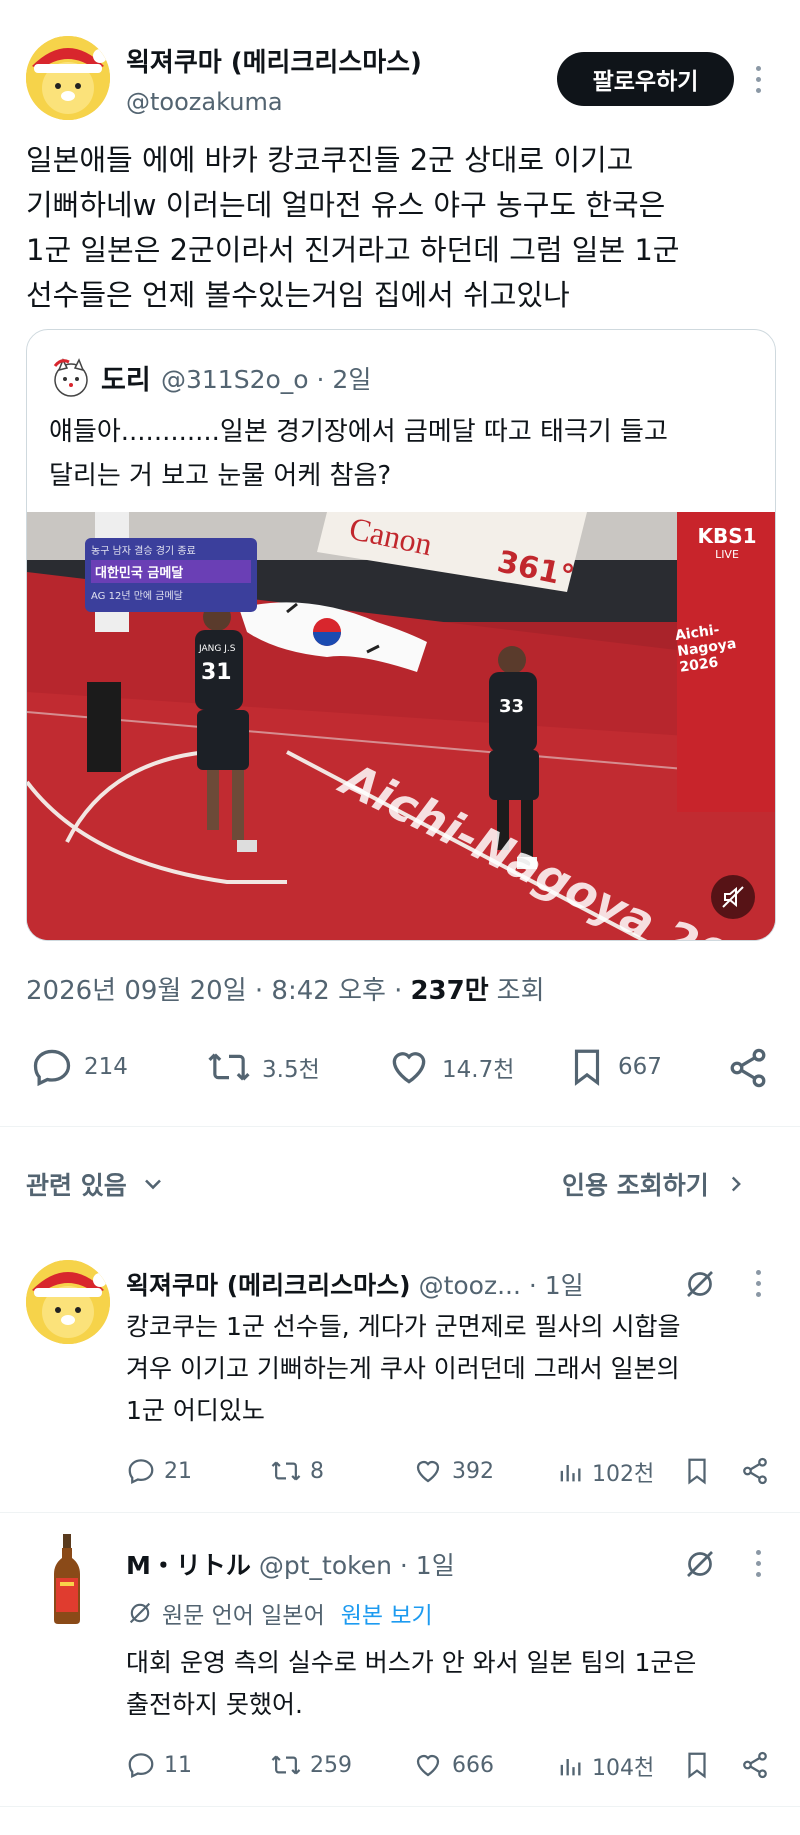 This screenshot has width=800, height=1835. What do you see at coordinates (387, 1613) in the screenshot?
I see `view-original-link: 원본 보기` at bounding box center [387, 1613].